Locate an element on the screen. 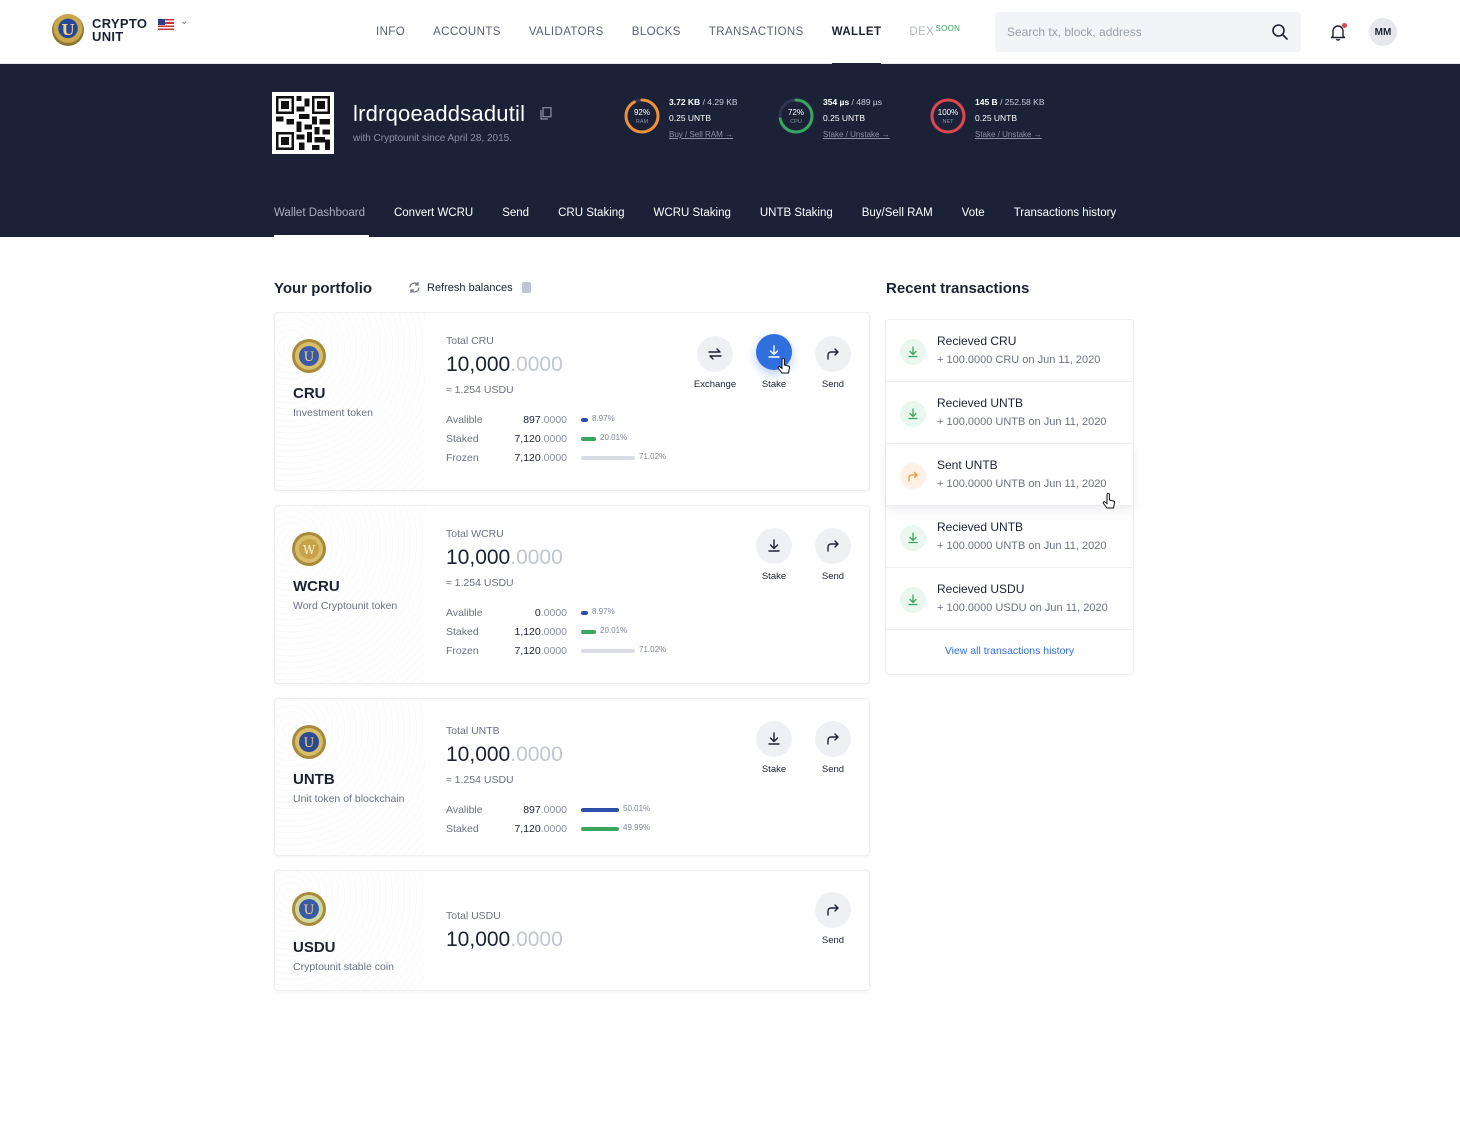  tab-send: Send is located at coordinates (515, 213).